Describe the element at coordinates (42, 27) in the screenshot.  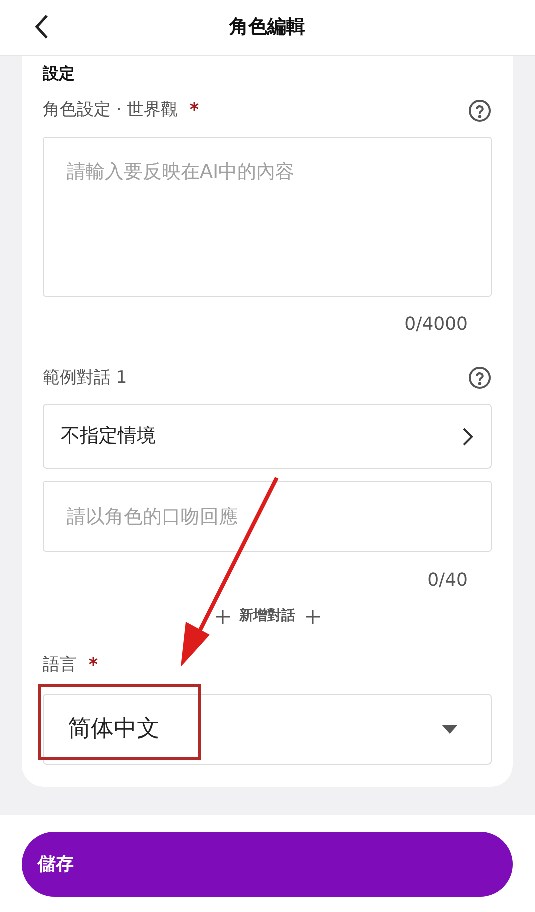
I see `back-icon` at that location.